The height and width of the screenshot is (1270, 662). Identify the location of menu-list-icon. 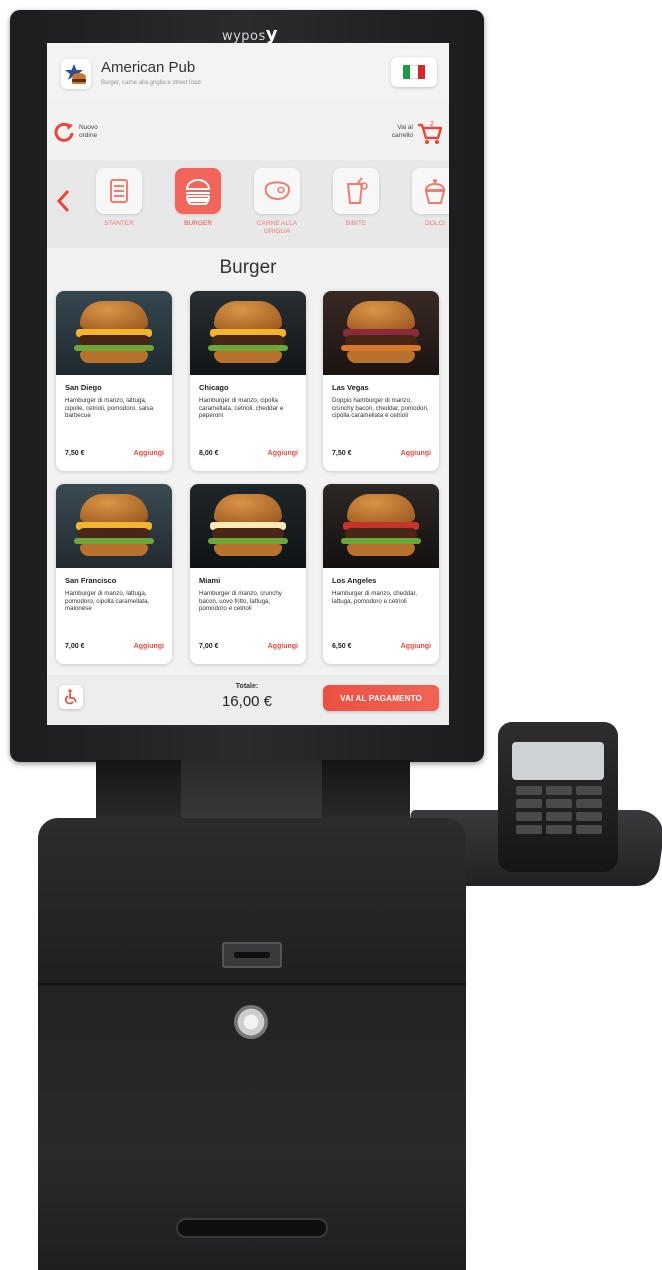
(119, 191).